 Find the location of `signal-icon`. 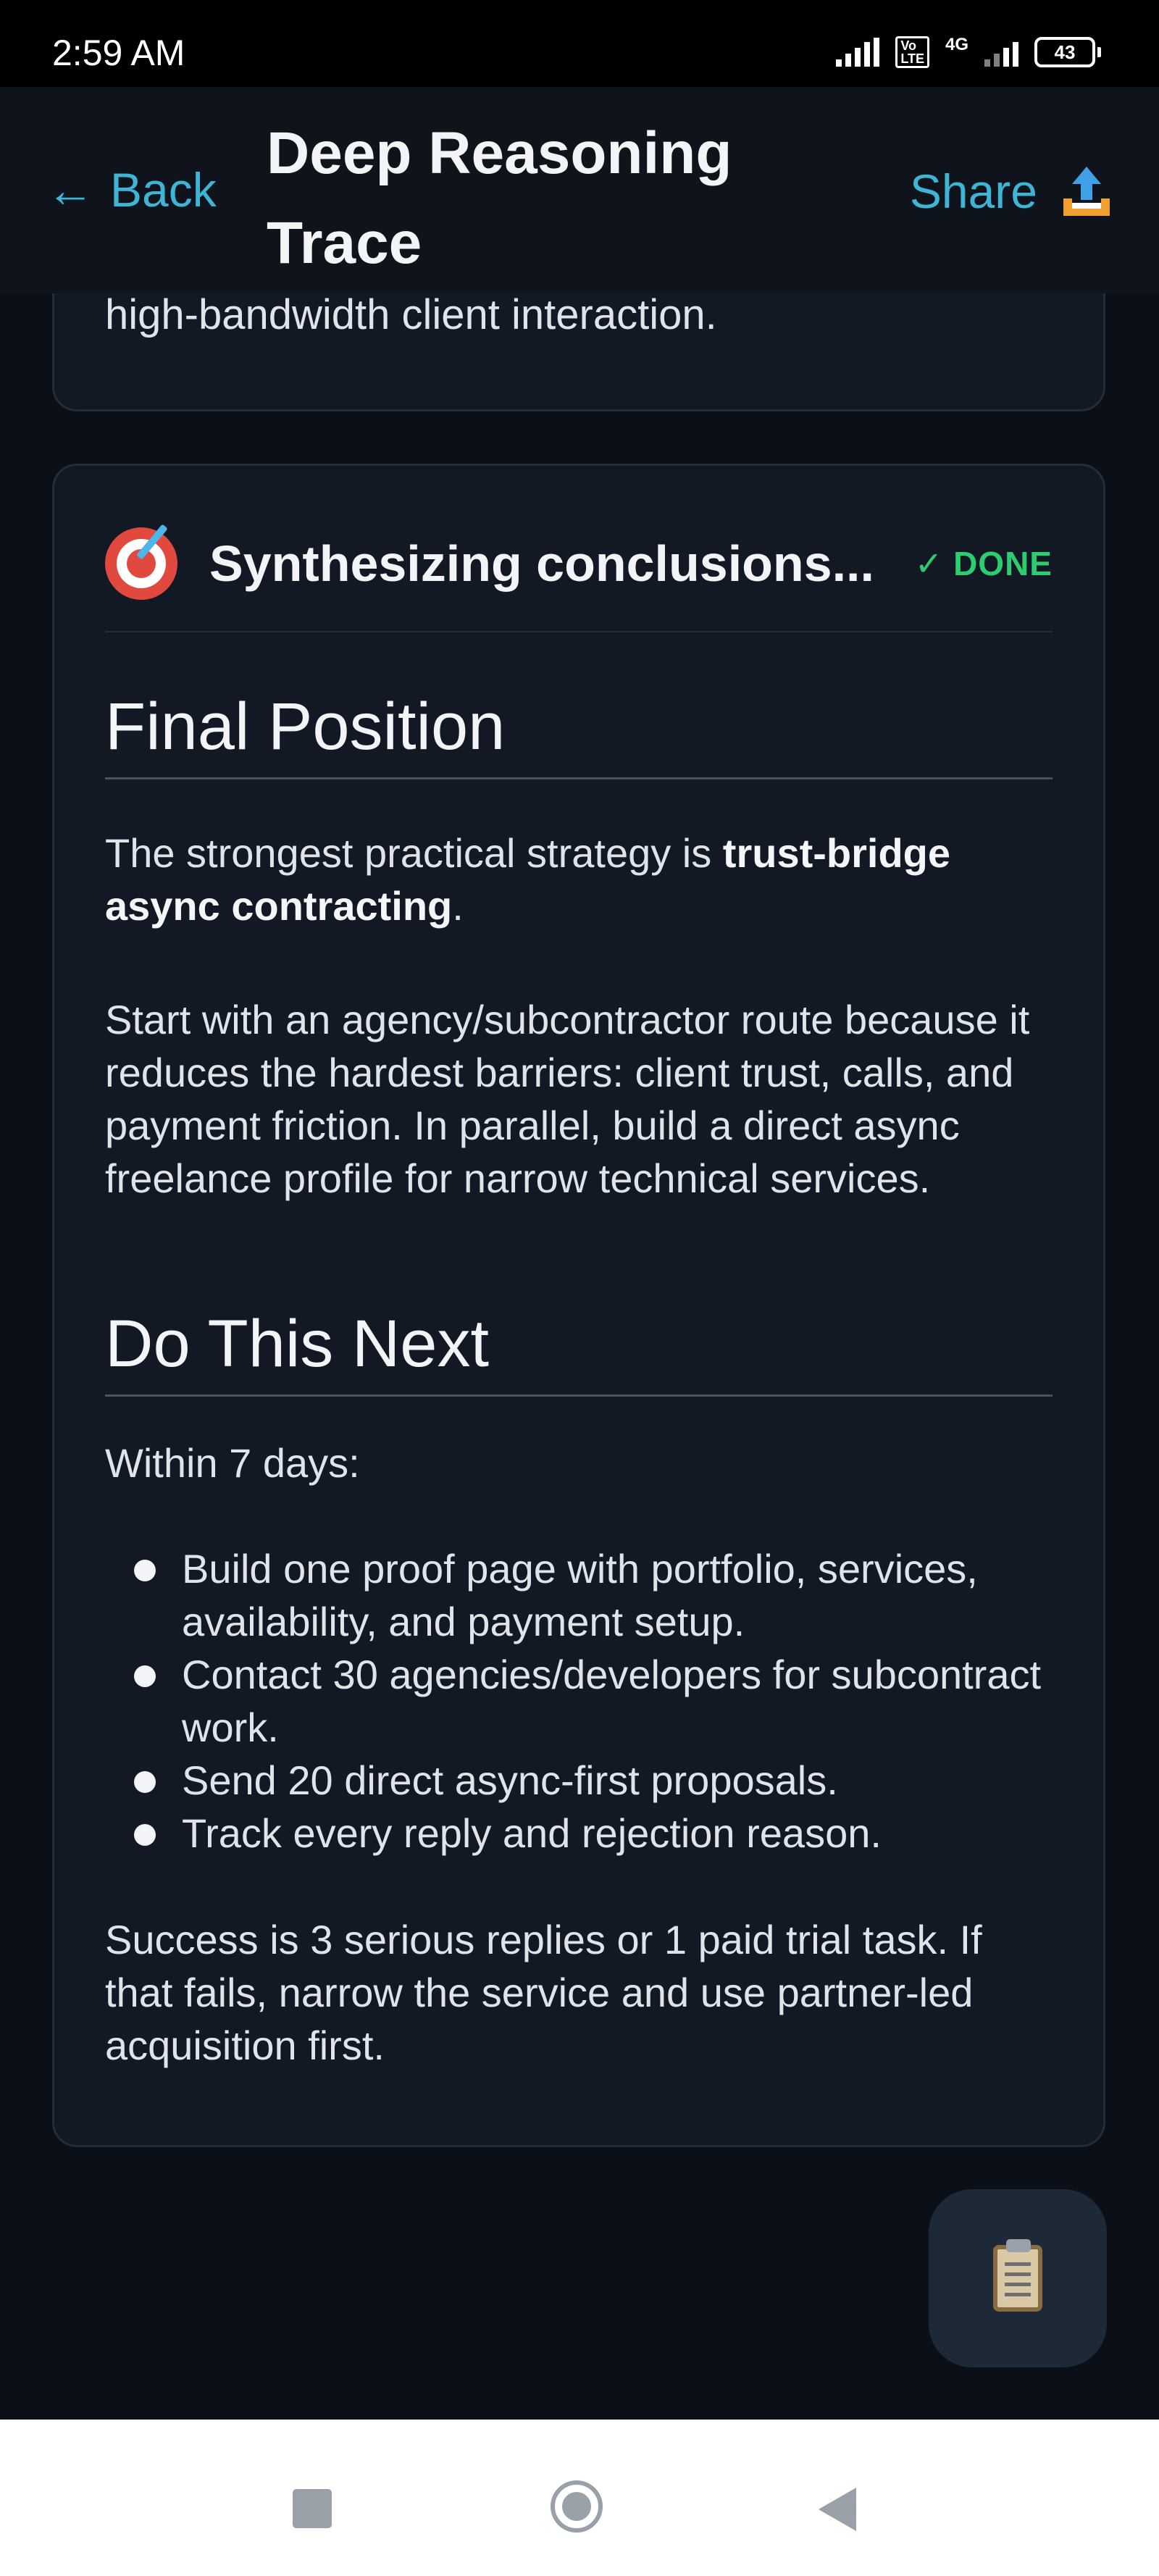

signal-icon is located at coordinates (858, 52).